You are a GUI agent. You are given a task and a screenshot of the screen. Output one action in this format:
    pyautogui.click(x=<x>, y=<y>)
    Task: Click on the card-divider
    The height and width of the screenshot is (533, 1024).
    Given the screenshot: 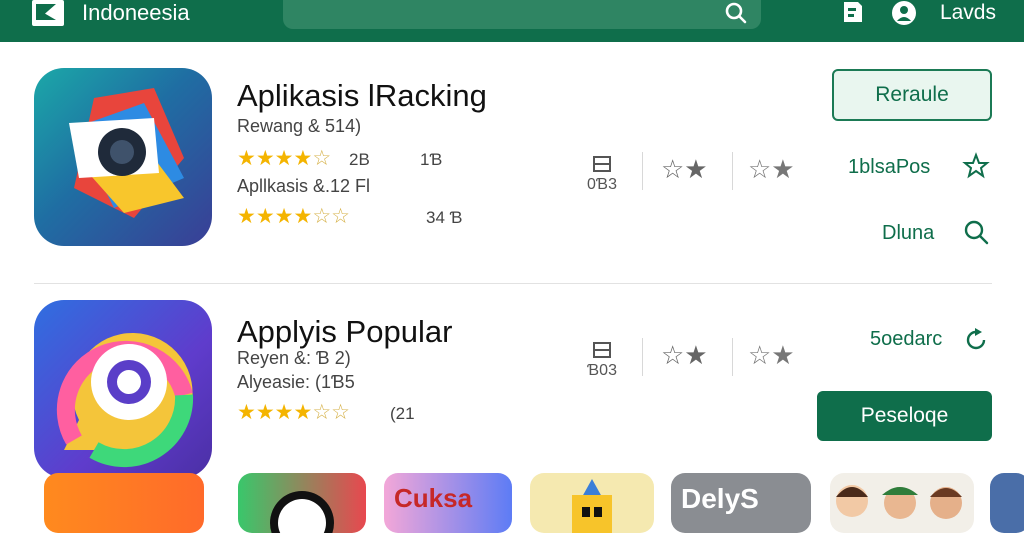 What is the action you would take?
    pyautogui.click(x=513, y=283)
    